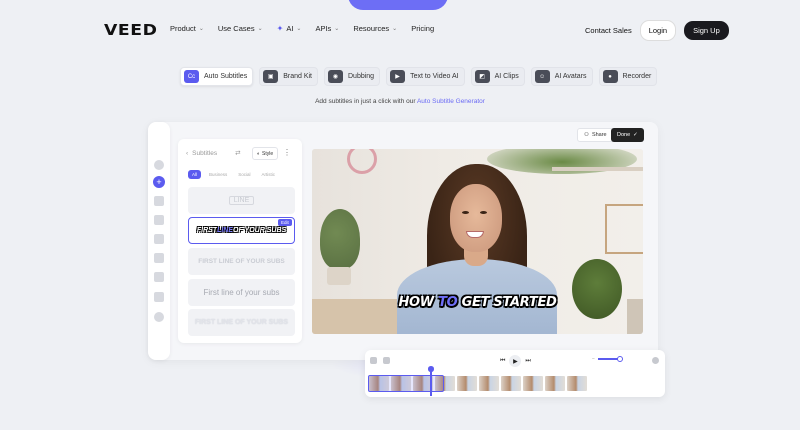 Image resolution: width=800 pixels, height=430 pixels. Describe the element at coordinates (244, 174) in the screenshot. I see `filter-social: Social` at that location.